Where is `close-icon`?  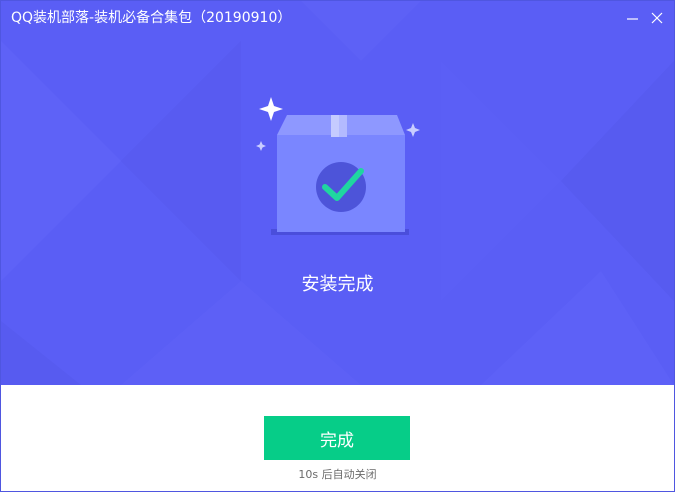
close-icon is located at coordinates (657, 18).